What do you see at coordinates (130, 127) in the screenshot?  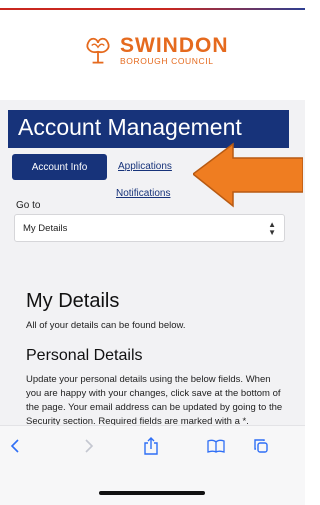 I see `page-title: Account Management` at bounding box center [130, 127].